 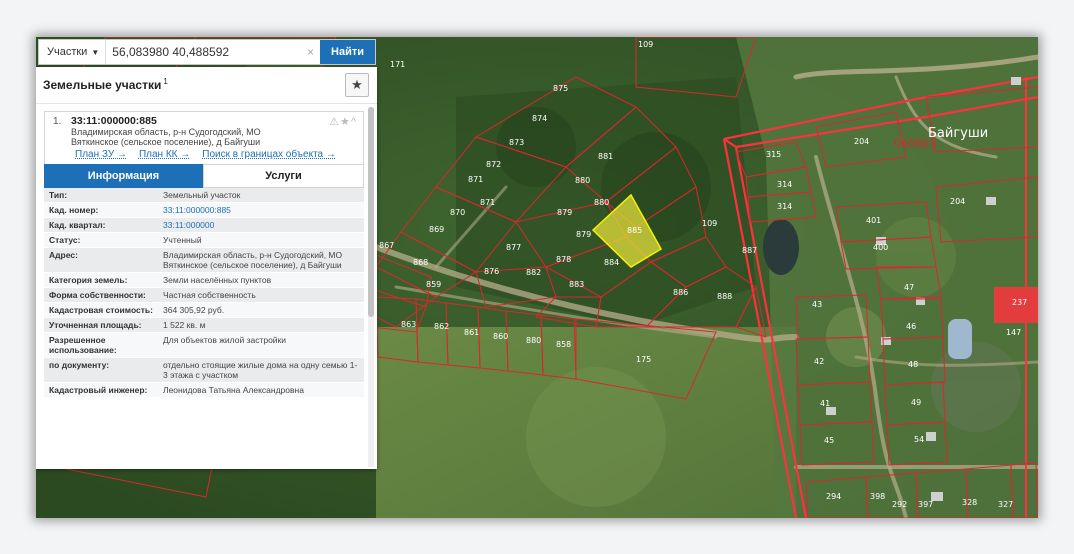 What do you see at coordinates (165, 81) in the screenshot?
I see `result-count: 1` at bounding box center [165, 81].